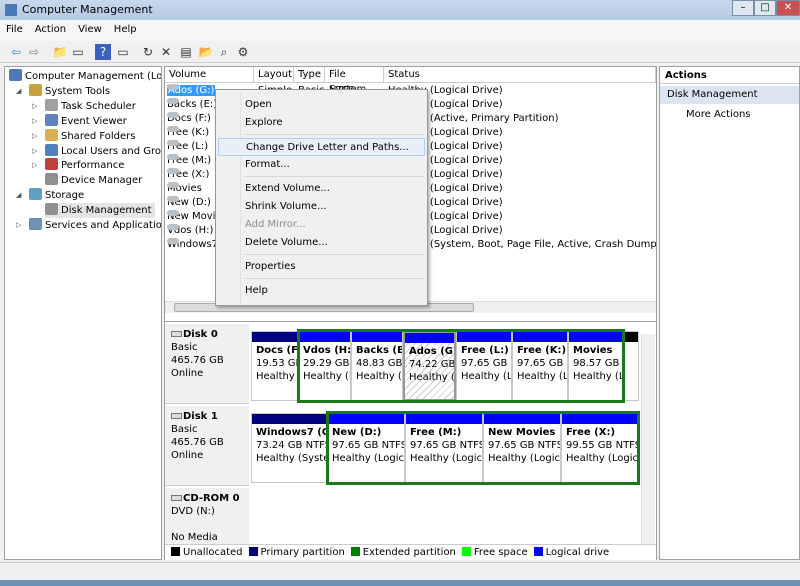  I want to click on column-header-volume: Volume, so click(209, 75).